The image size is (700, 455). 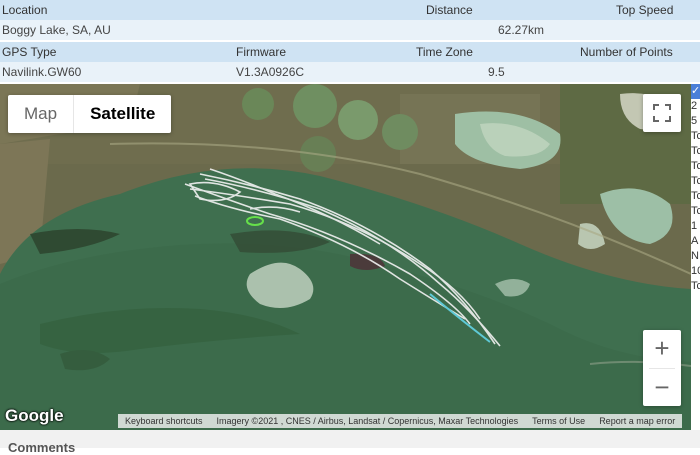 What do you see at coordinates (56, 30) in the screenshot?
I see `location-value: Boggy Lake, SA, AU` at bounding box center [56, 30].